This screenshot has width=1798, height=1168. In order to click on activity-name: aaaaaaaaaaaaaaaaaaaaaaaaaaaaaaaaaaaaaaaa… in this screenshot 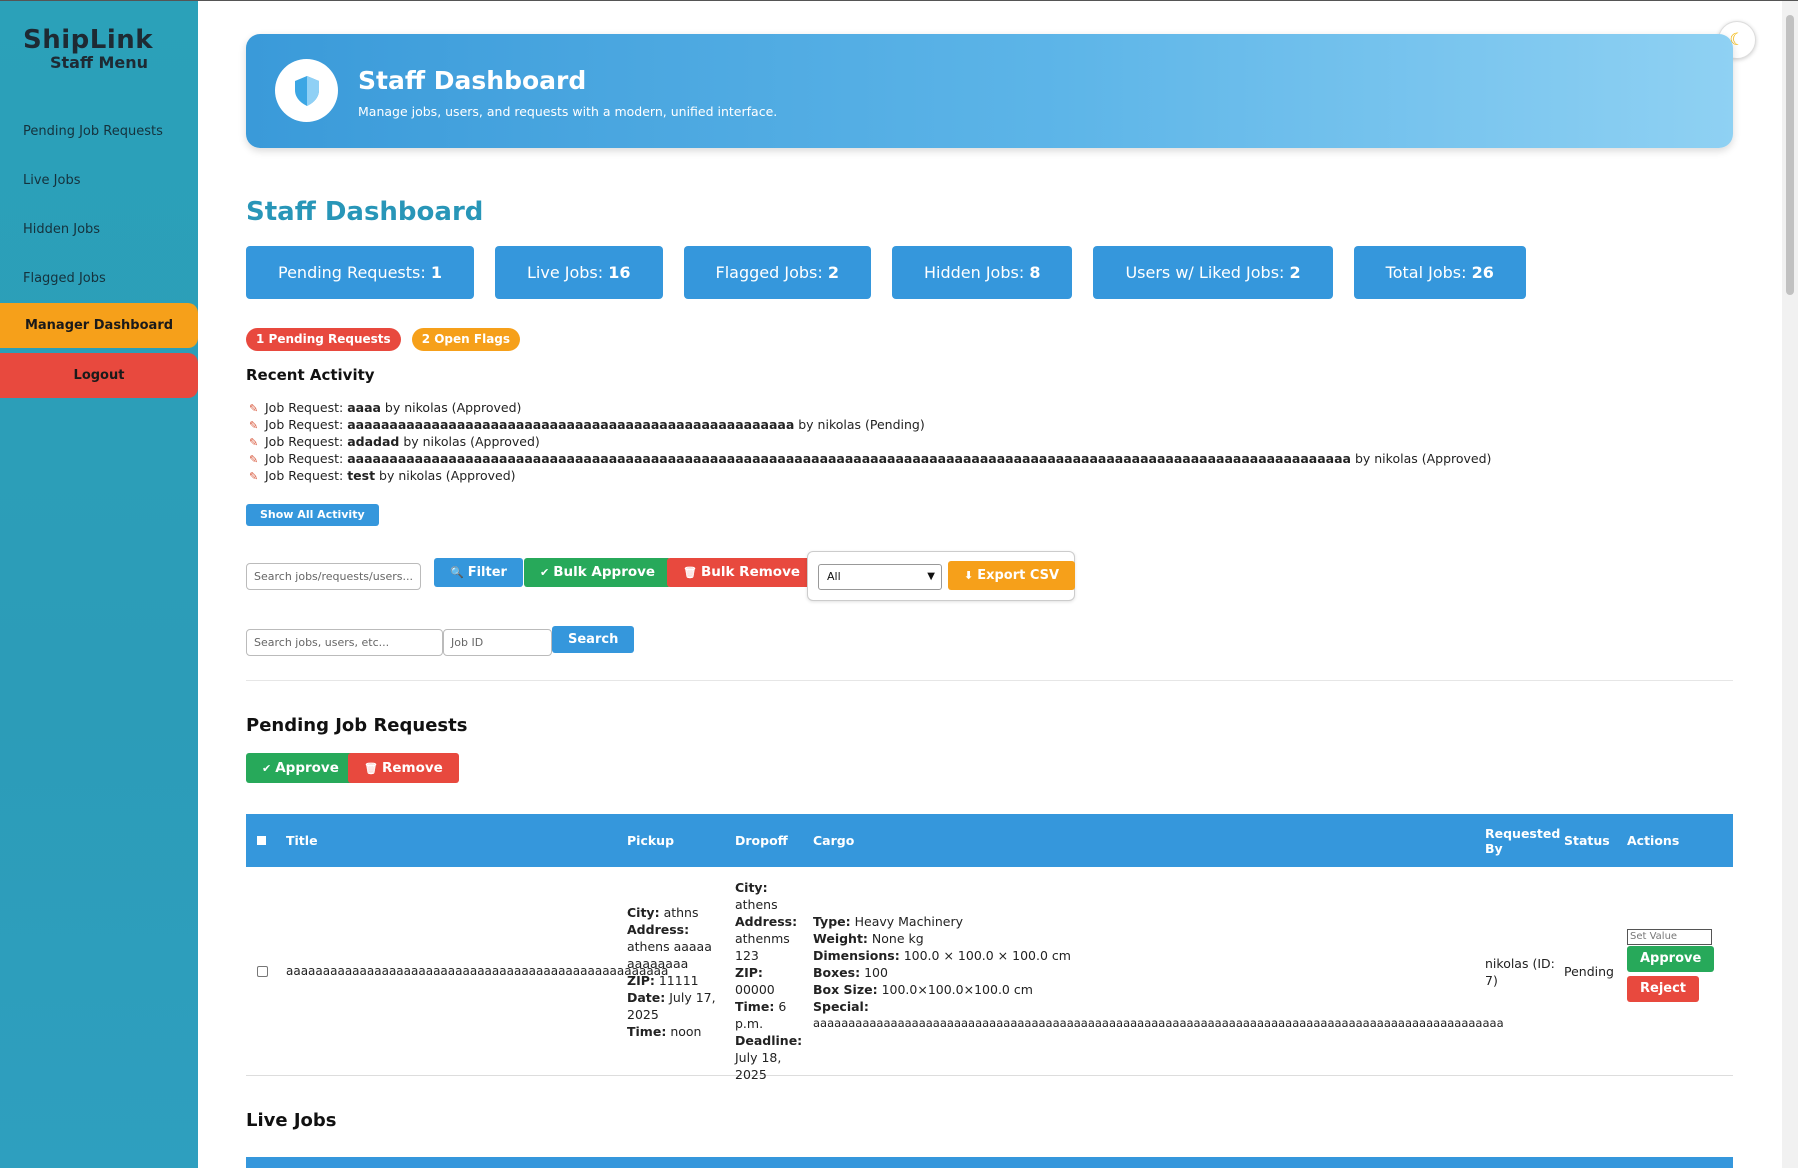, I will do `click(571, 424)`.